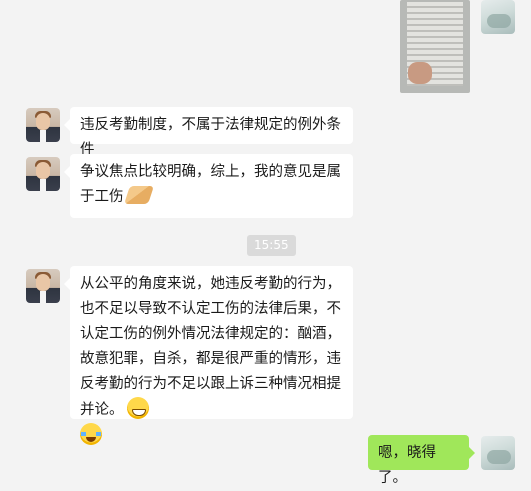  Describe the element at coordinates (137, 408) in the screenshot. I see `grin-icon` at that location.